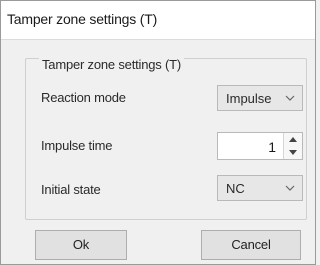  What do you see at coordinates (81, 245) in the screenshot?
I see `ok-button: Ok` at bounding box center [81, 245].